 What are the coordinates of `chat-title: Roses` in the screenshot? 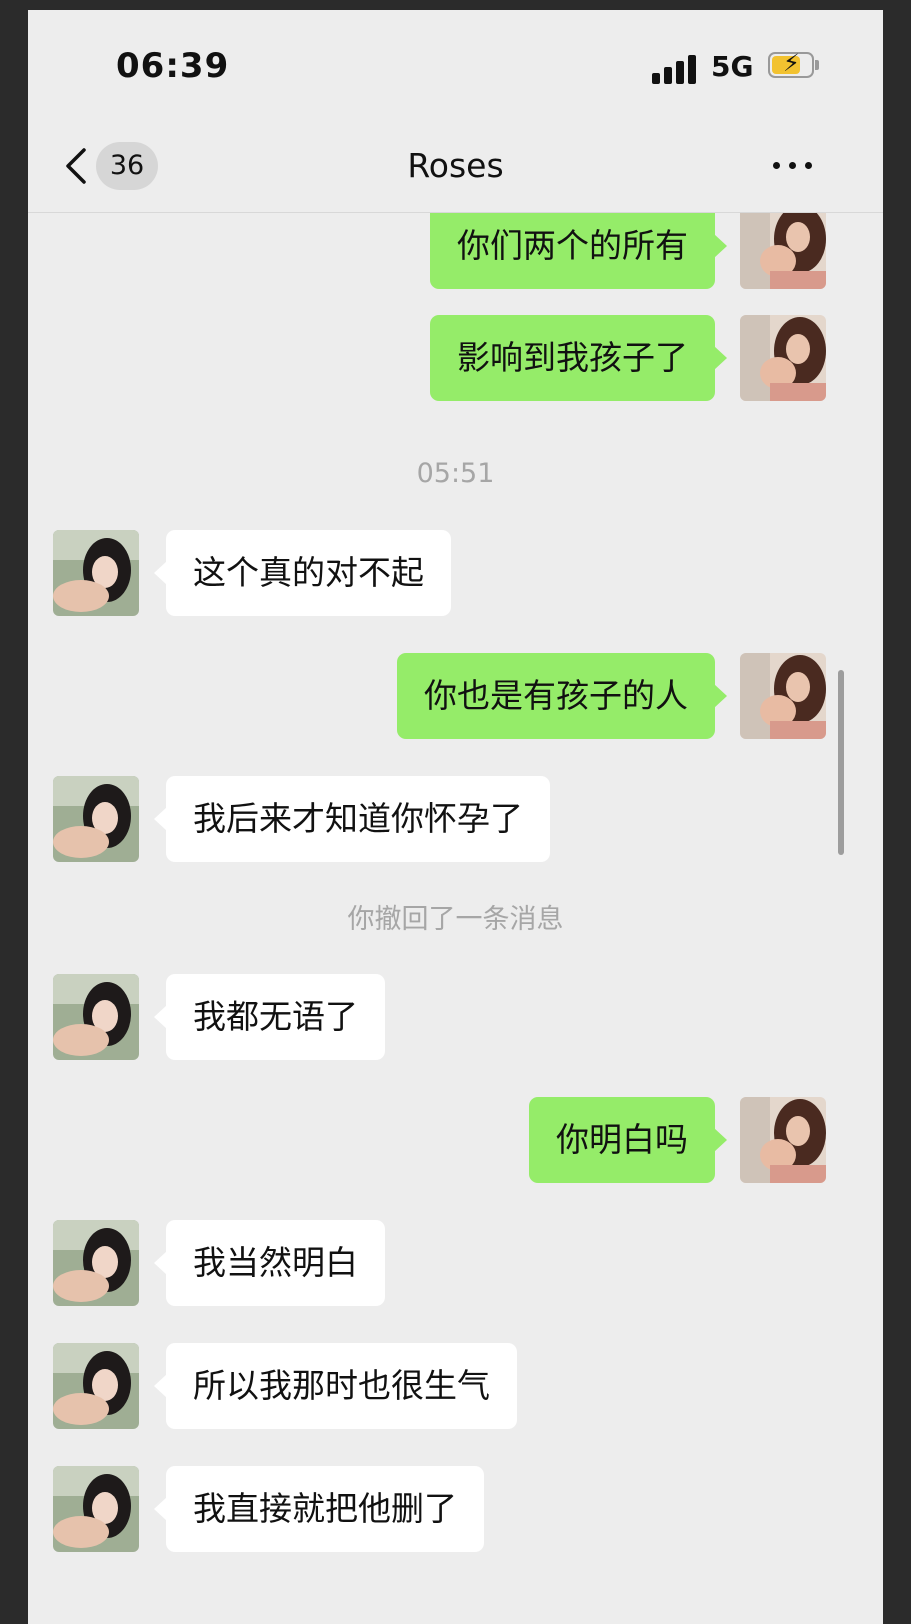 It's located at (455, 165).